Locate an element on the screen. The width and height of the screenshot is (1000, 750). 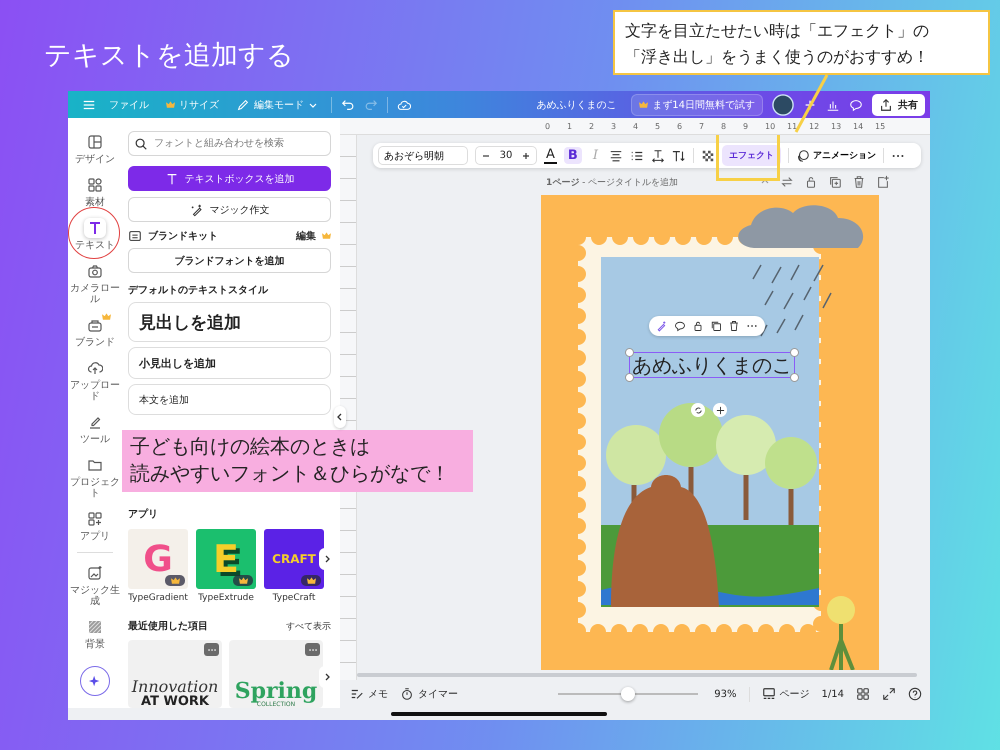
ruler-number: 15 is located at coordinates (880, 126).